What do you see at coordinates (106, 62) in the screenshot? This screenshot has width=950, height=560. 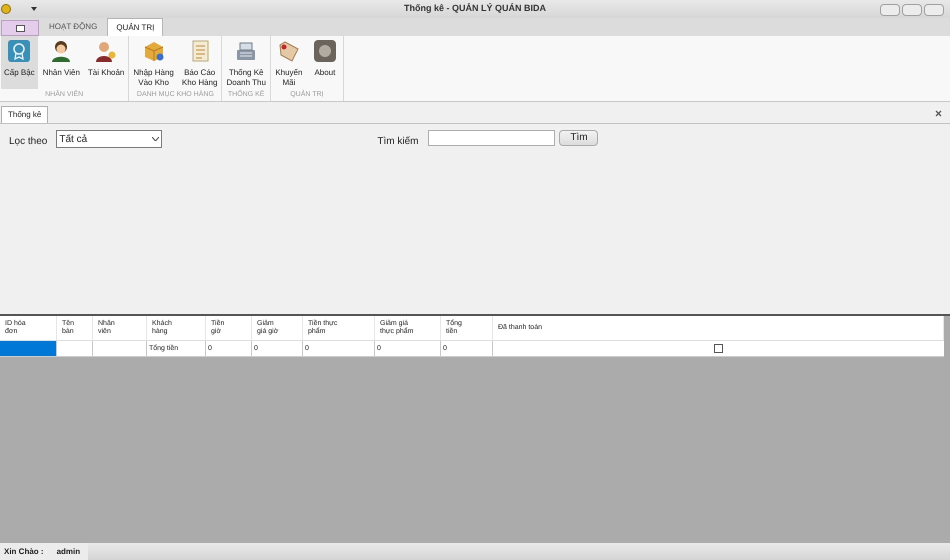 I see `ribbon-button: Tài Khoản` at bounding box center [106, 62].